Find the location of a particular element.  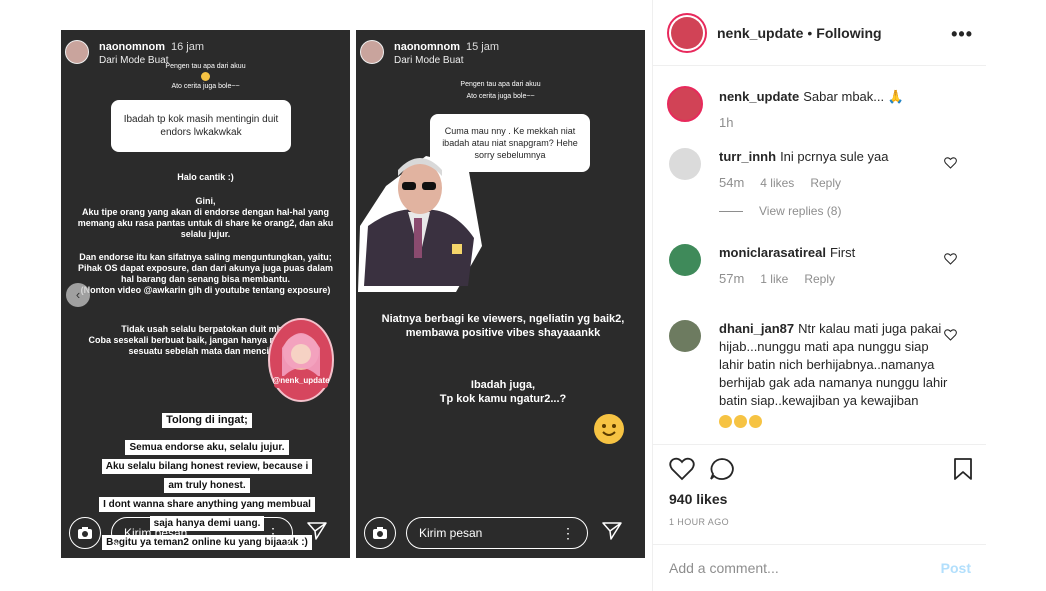

smiley-emoji-icon is located at coordinates (609, 429).